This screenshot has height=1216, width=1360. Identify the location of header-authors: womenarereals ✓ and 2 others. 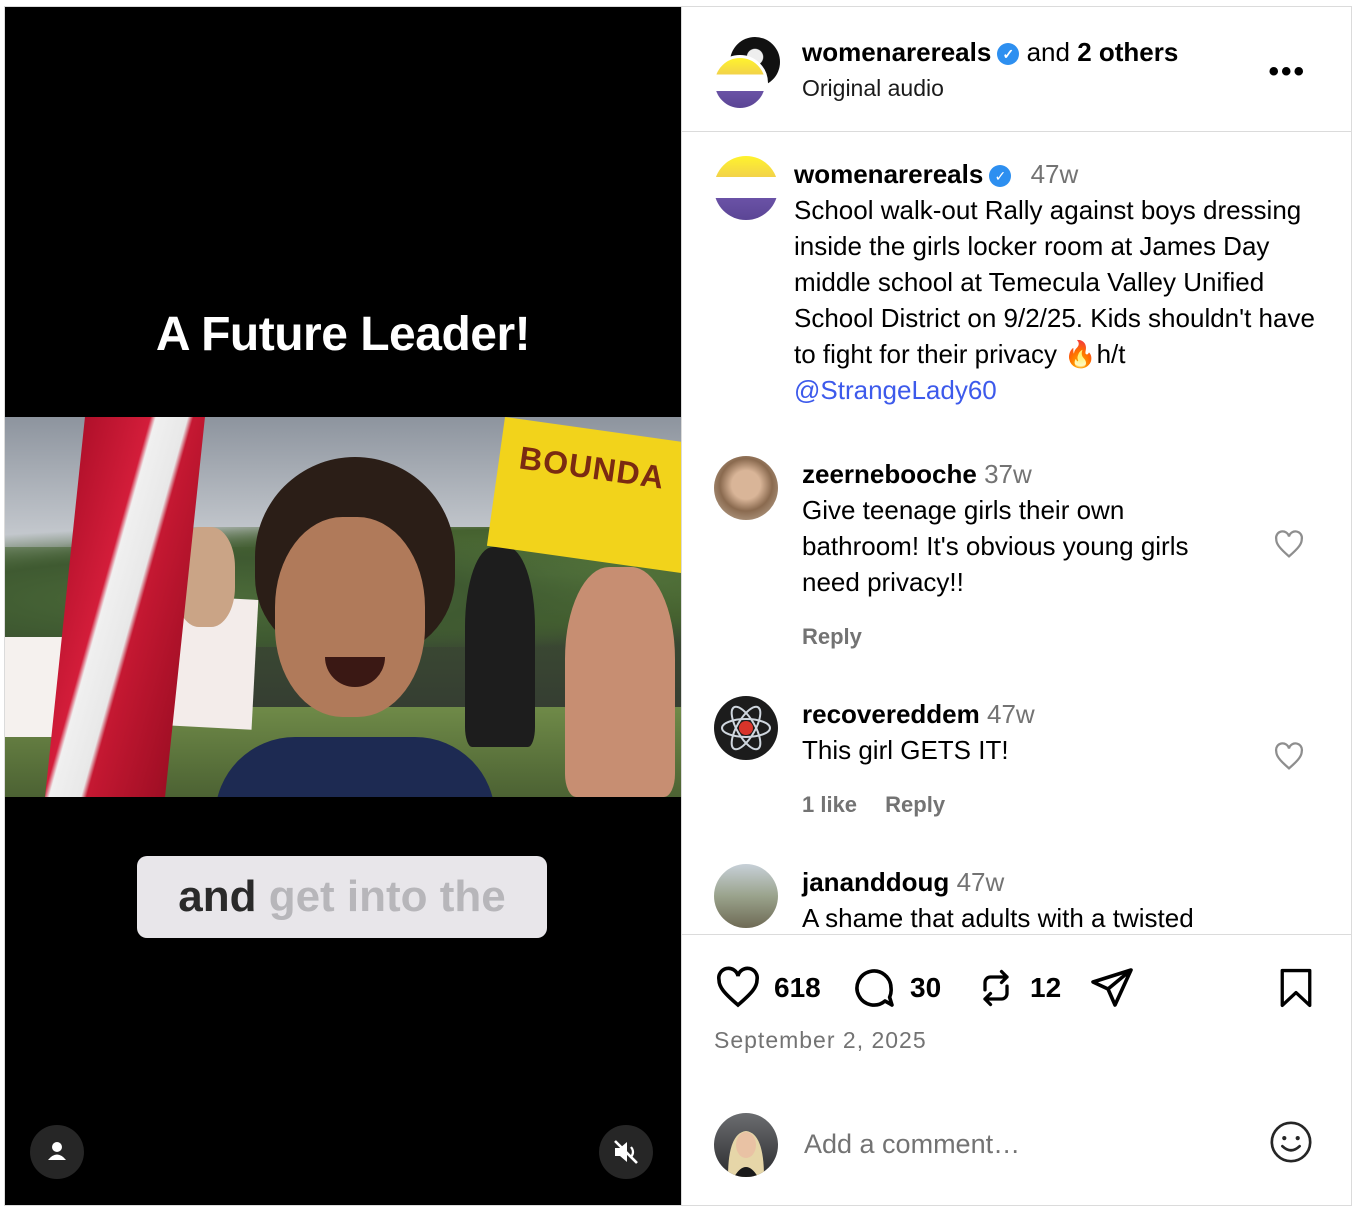
(990, 52).